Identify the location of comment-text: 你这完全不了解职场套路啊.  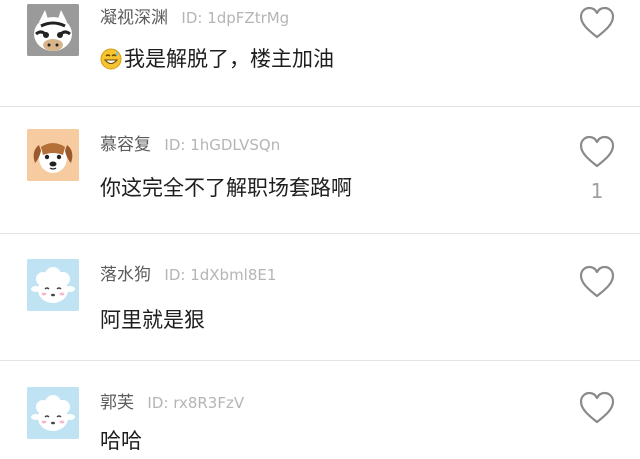
(226, 188).